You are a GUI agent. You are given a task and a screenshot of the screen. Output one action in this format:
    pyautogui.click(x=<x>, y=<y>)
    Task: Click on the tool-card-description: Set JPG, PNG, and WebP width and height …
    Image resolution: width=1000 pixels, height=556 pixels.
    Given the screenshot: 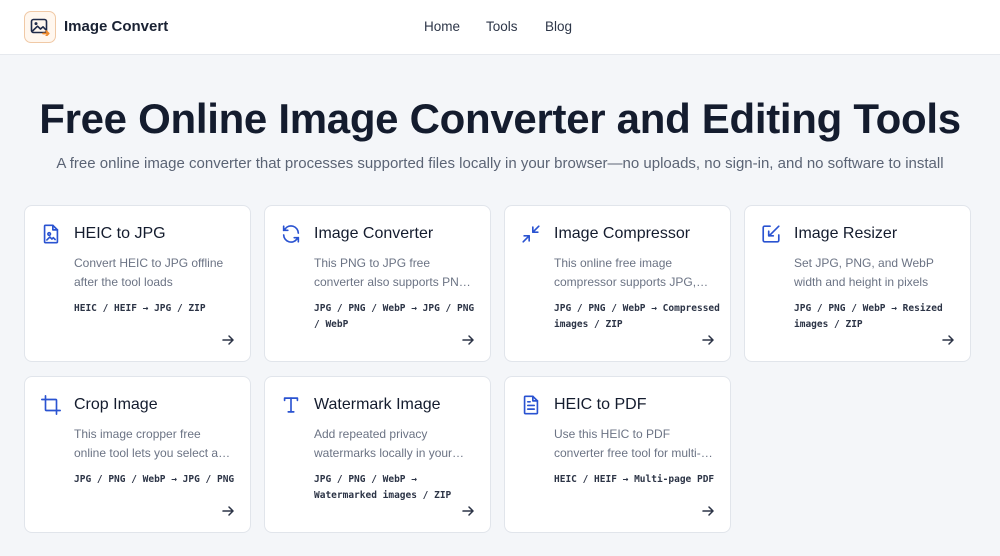 What is the action you would take?
    pyautogui.click(x=864, y=272)
    